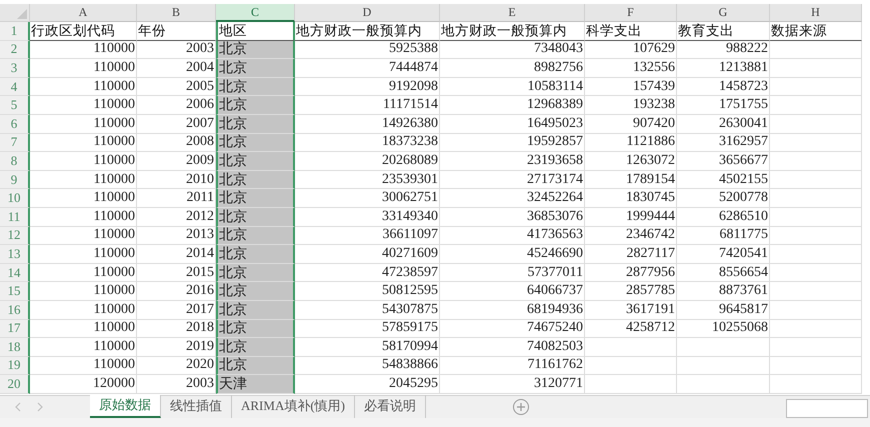  I want to click on row-header: 11, so click(15, 217).